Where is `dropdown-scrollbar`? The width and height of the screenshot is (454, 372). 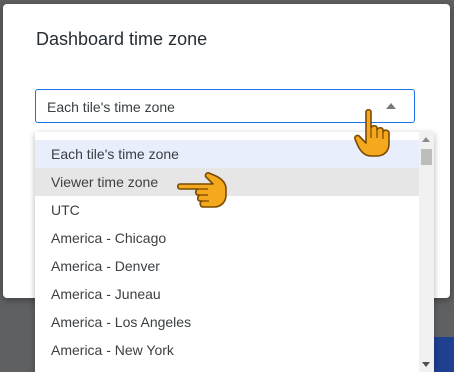
dropdown-scrollbar is located at coordinates (426, 252).